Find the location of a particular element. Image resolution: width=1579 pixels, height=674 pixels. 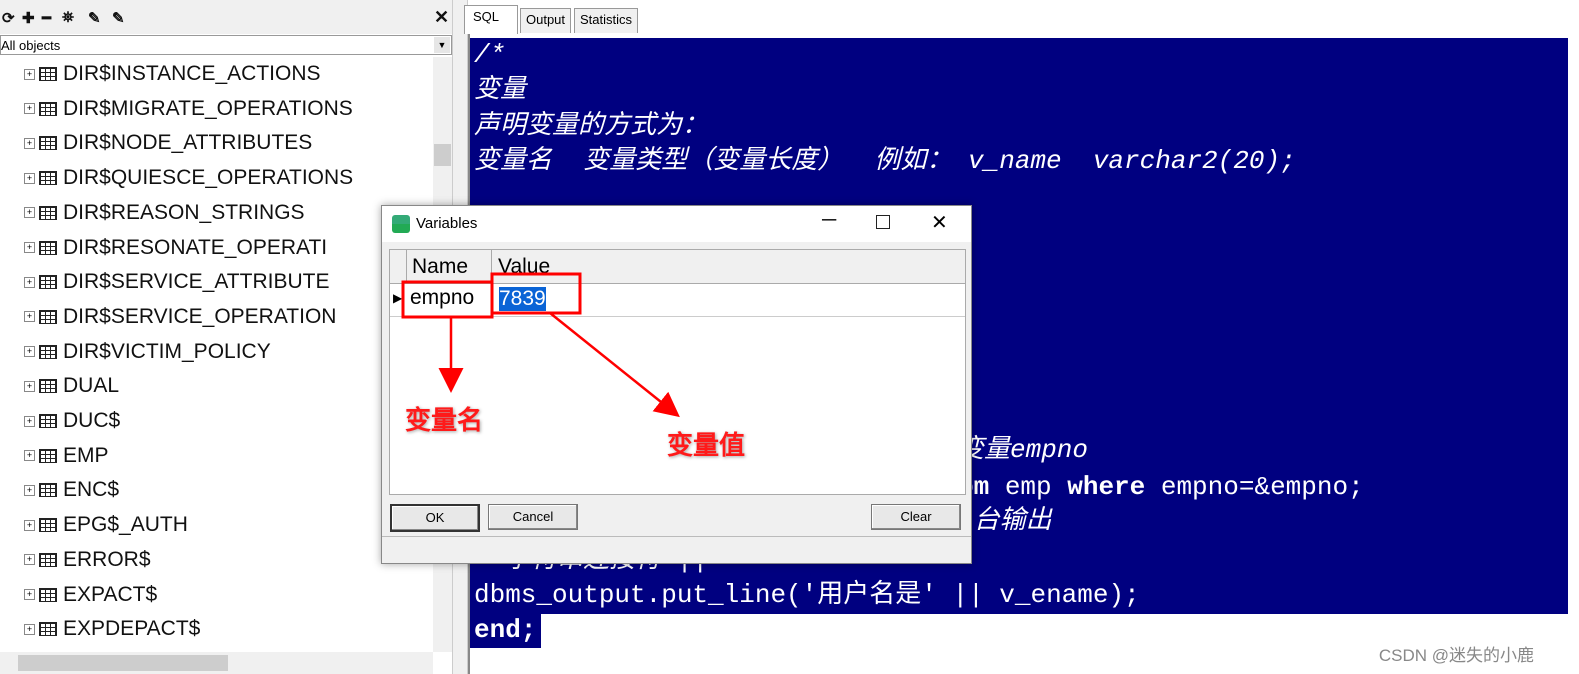

value-highlight-box is located at coordinates (536, 293).